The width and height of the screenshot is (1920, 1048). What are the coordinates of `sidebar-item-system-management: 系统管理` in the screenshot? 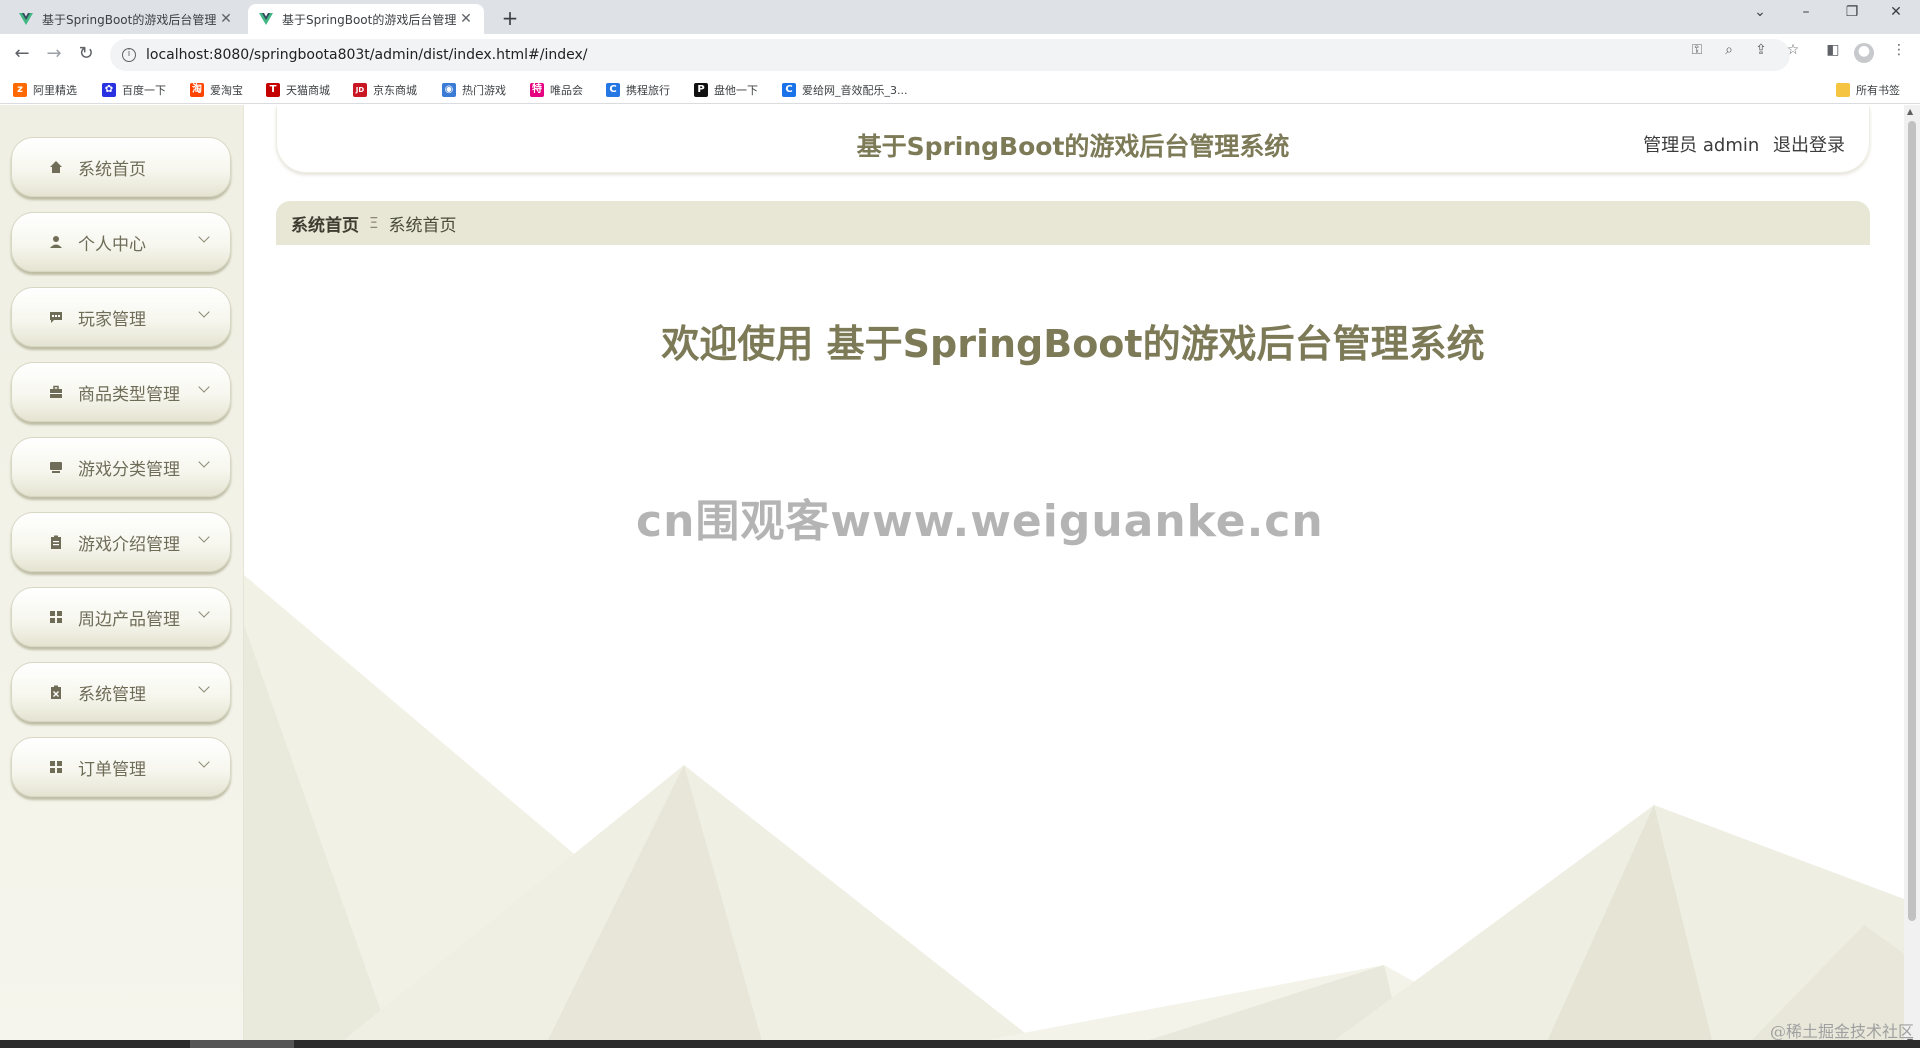 It's located at (121, 692).